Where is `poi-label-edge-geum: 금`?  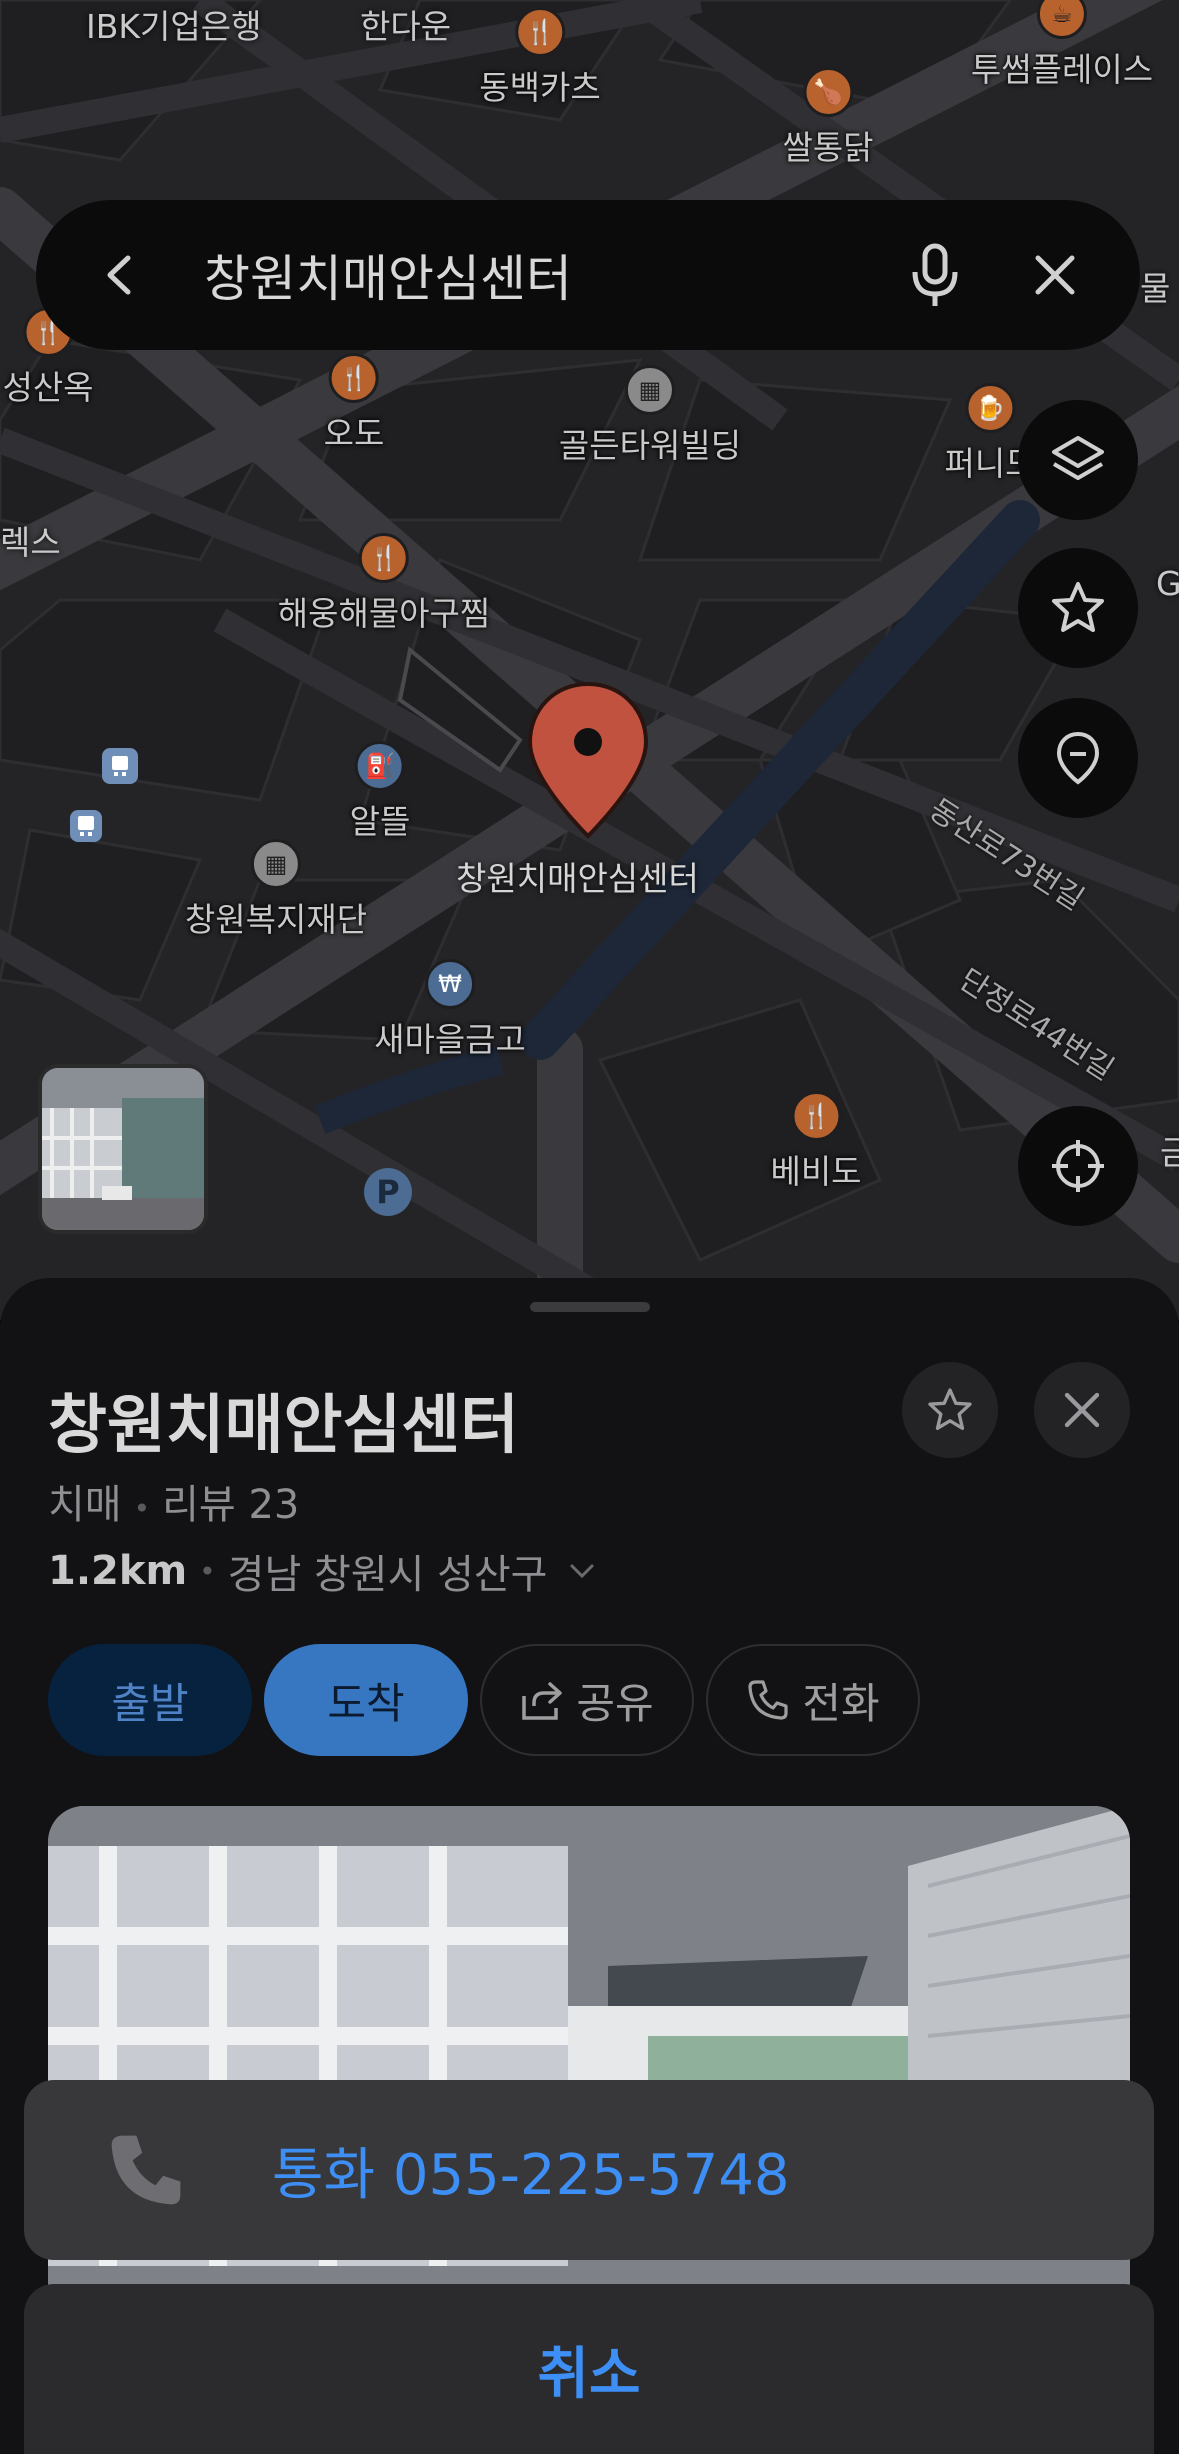
poi-label-edge-geum: 금 is located at coordinates (1169, 1150).